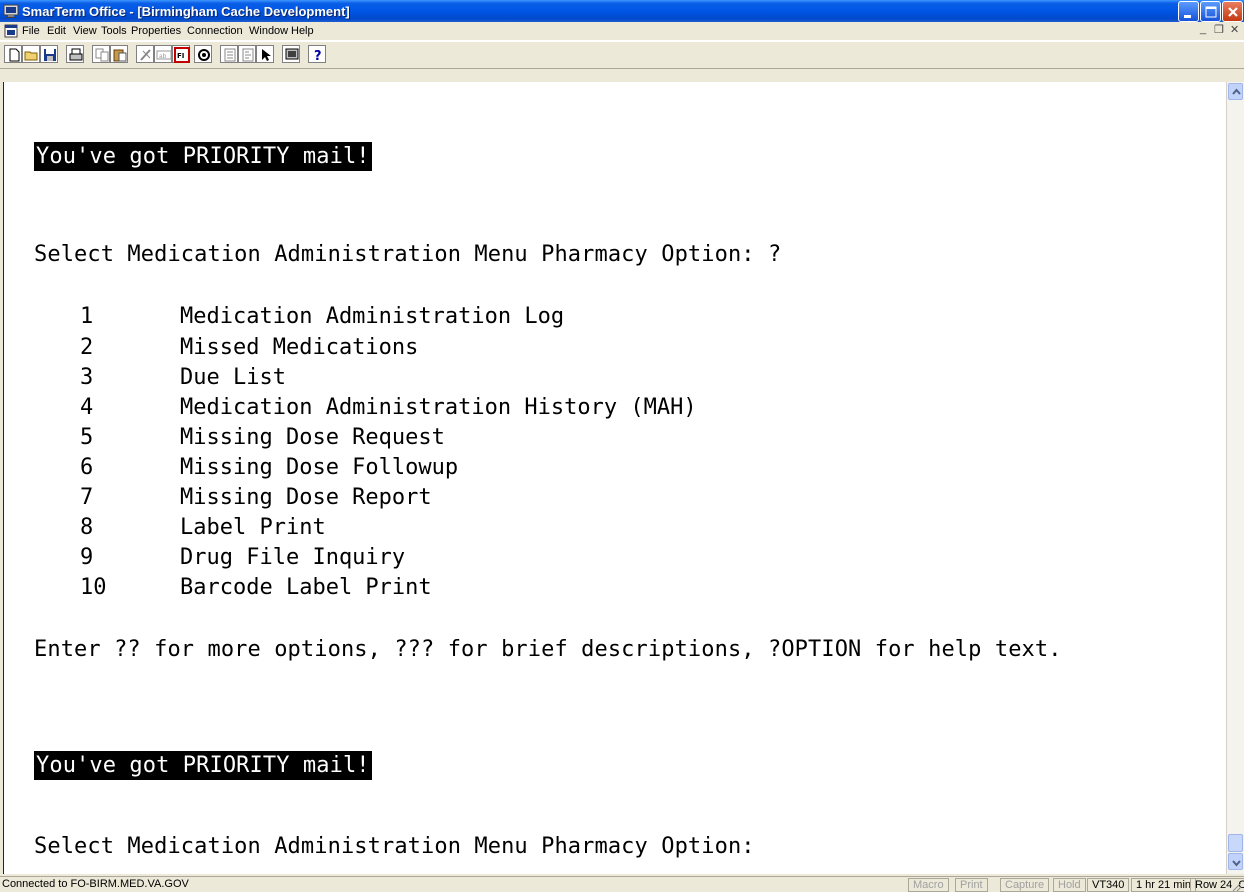 The height and width of the screenshot is (892, 1244). Describe the element at coordinates (145, 54) in the screenshot. I see `edit-icon` at that location.